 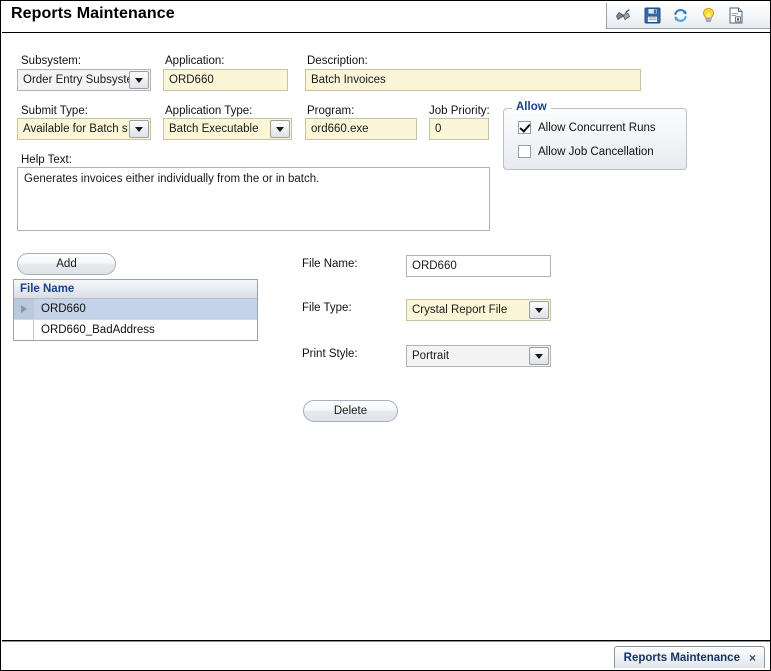 What do you see at coordinates (350, 411) in the screenshot?
I see `delete-button: Delete` at bounding box center [350, 411].